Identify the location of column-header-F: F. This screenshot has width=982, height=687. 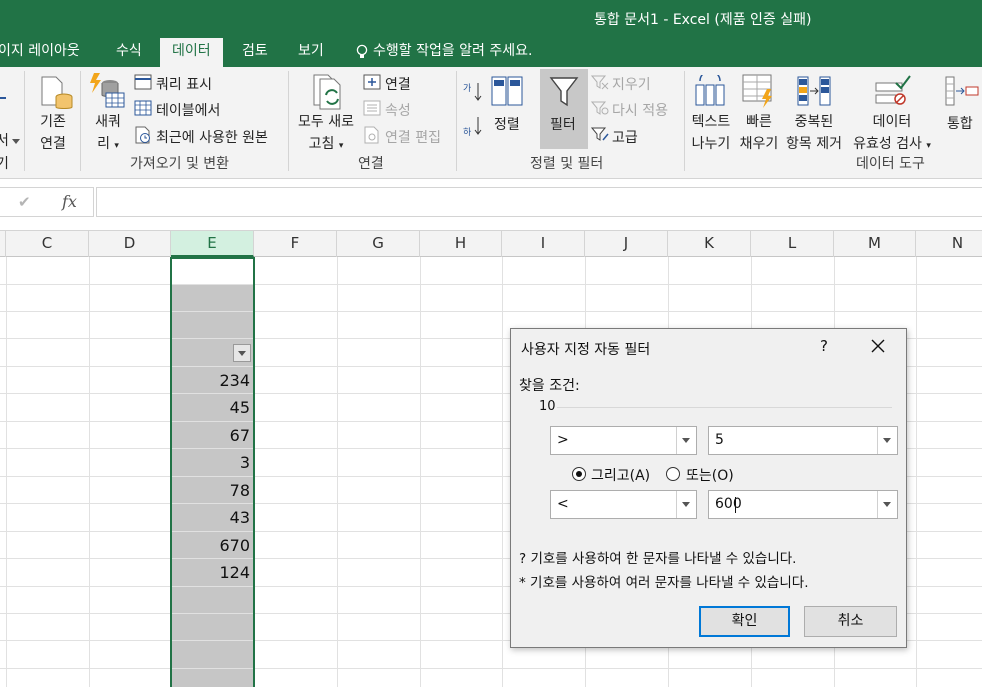
(295, 244).